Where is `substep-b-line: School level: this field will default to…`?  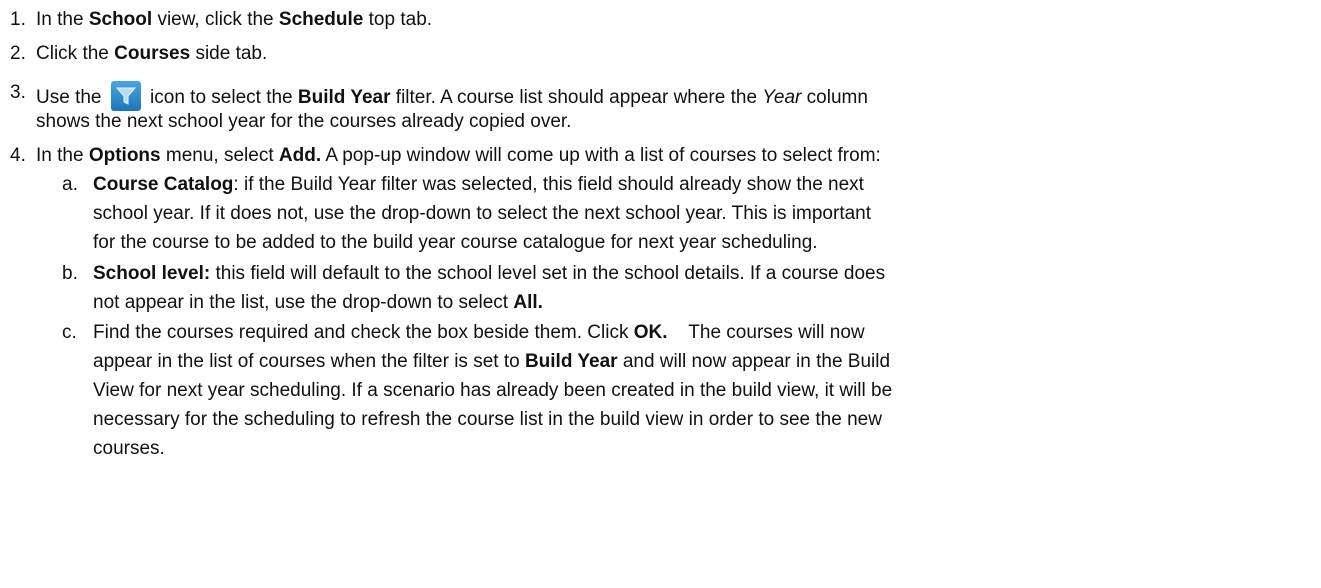 substep-b-line: School level: this field will default to… is located at coordinates (489, 274).